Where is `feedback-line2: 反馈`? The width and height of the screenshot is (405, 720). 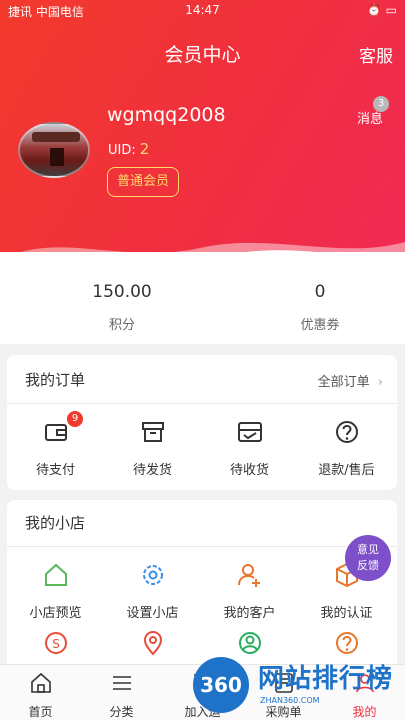
feedback-line2: 反馈 is located at coordinates (368, 565).